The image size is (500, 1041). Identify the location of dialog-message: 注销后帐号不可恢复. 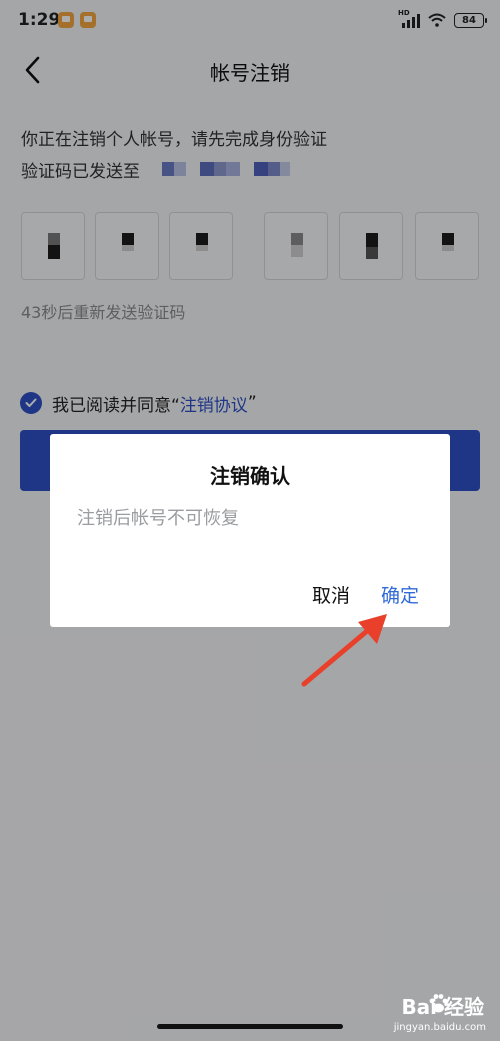
(158, 518).